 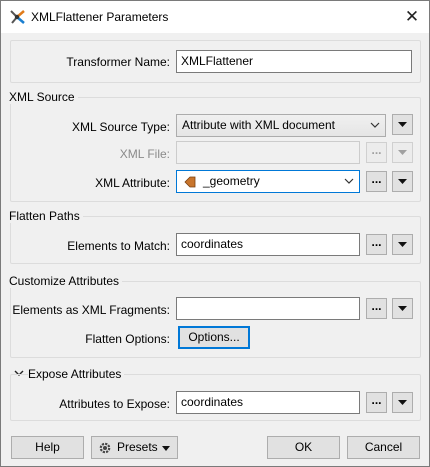 I want to click on presets-button: Presets, so click(x=134, y=447).